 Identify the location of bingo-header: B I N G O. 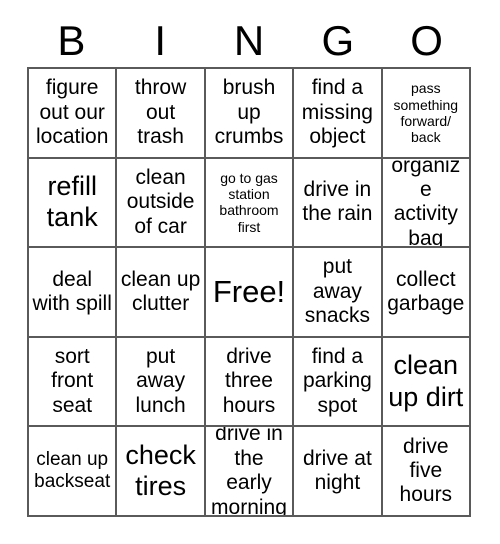
(249, 41).